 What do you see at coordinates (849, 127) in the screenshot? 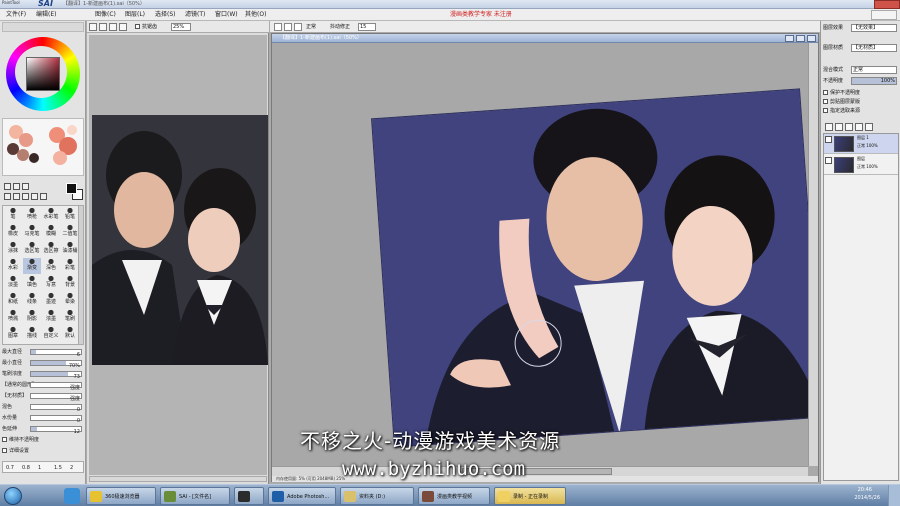
I see `new-folder-icon` at bounding box center [849, 127].